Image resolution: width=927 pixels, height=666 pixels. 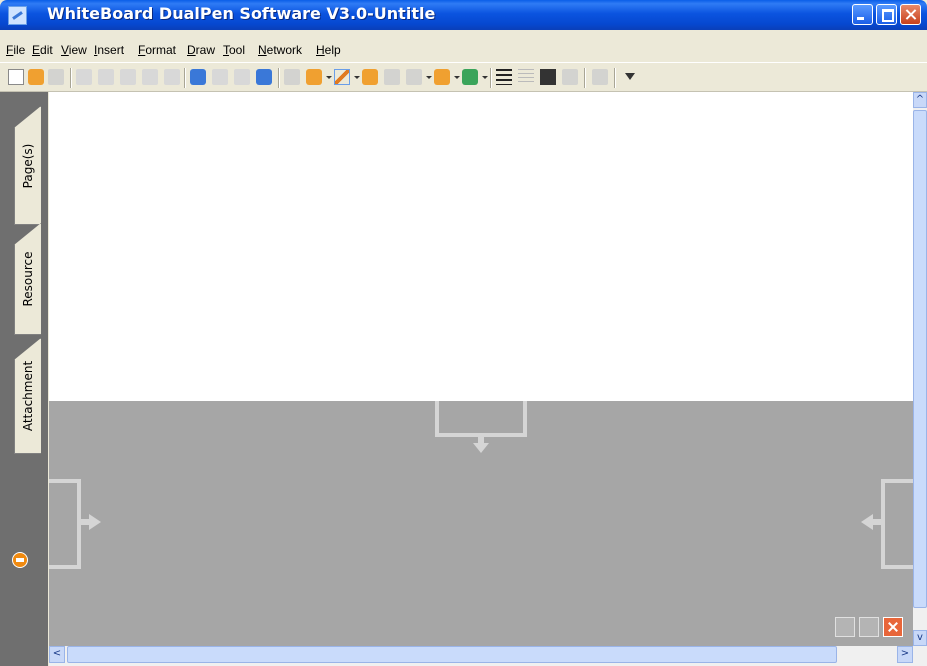 What do you see at coordinates (106, 77) in the screenshot?
I see `paste-icon` at bounding box center [106, 77].